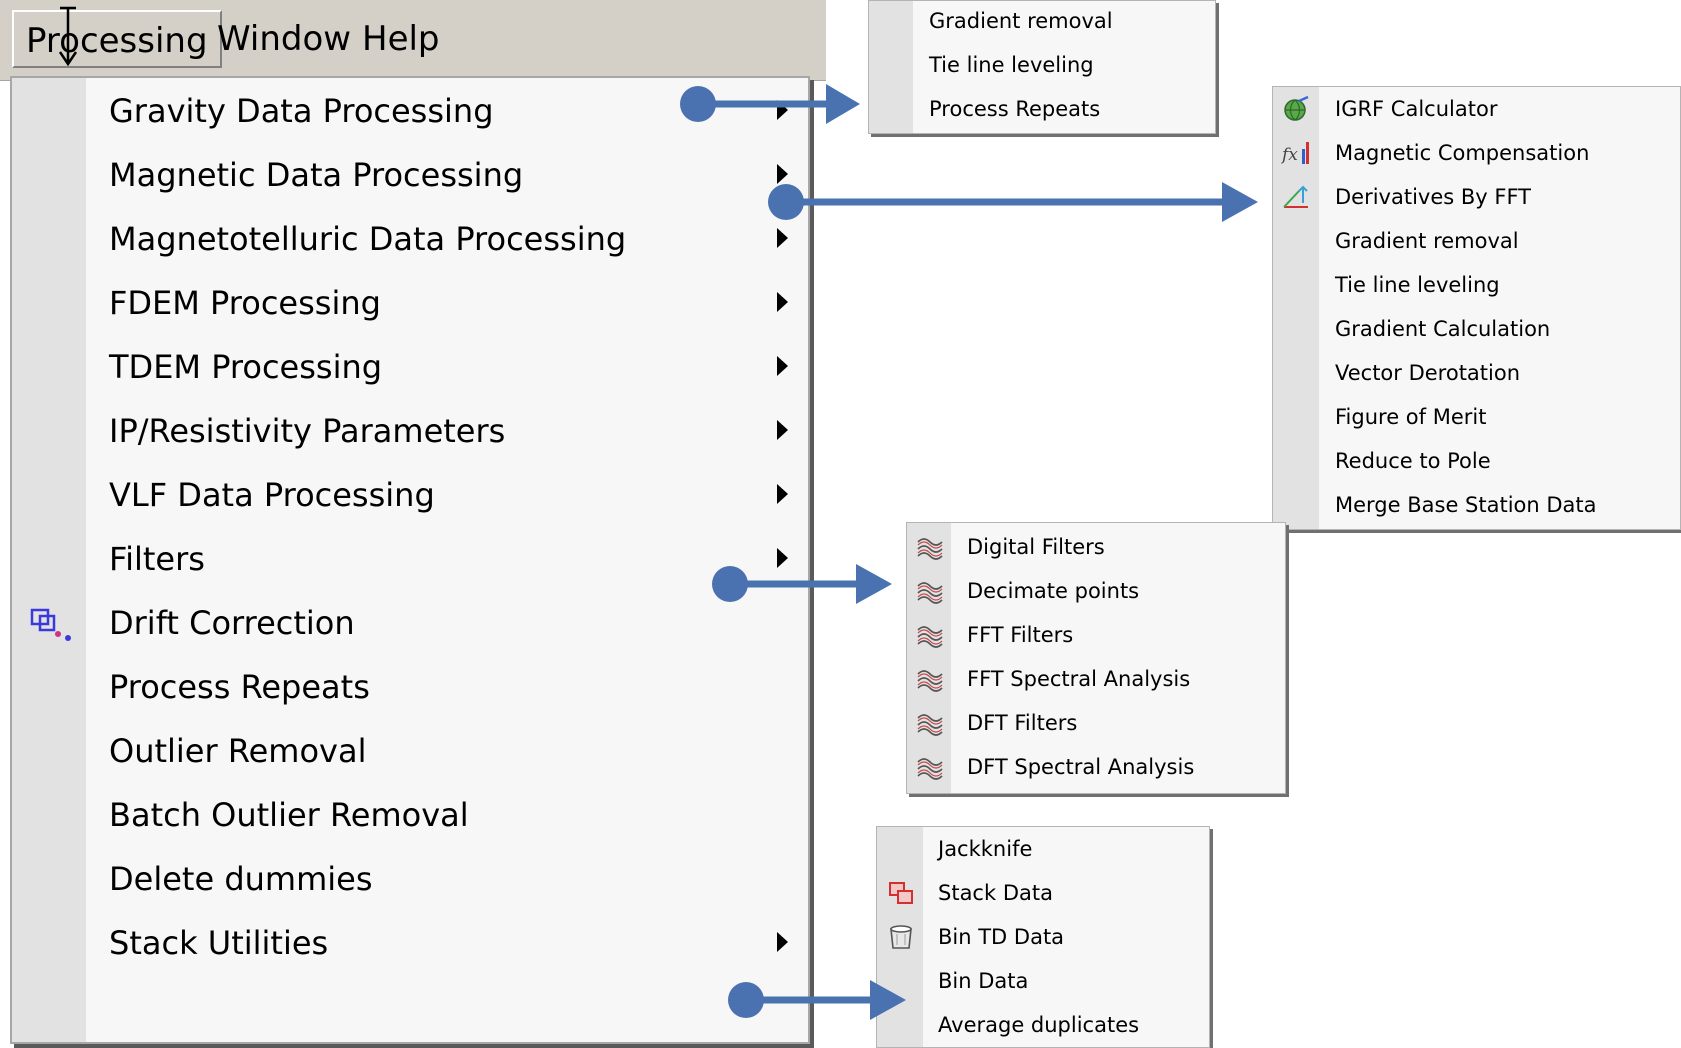 Image resolution: width=1681 pixels, height=1048 pixels. What do you see at coordinates (770, 104) in the screenshot?
I see `callout-arrow-gravity` at bounding box center [770, 104].